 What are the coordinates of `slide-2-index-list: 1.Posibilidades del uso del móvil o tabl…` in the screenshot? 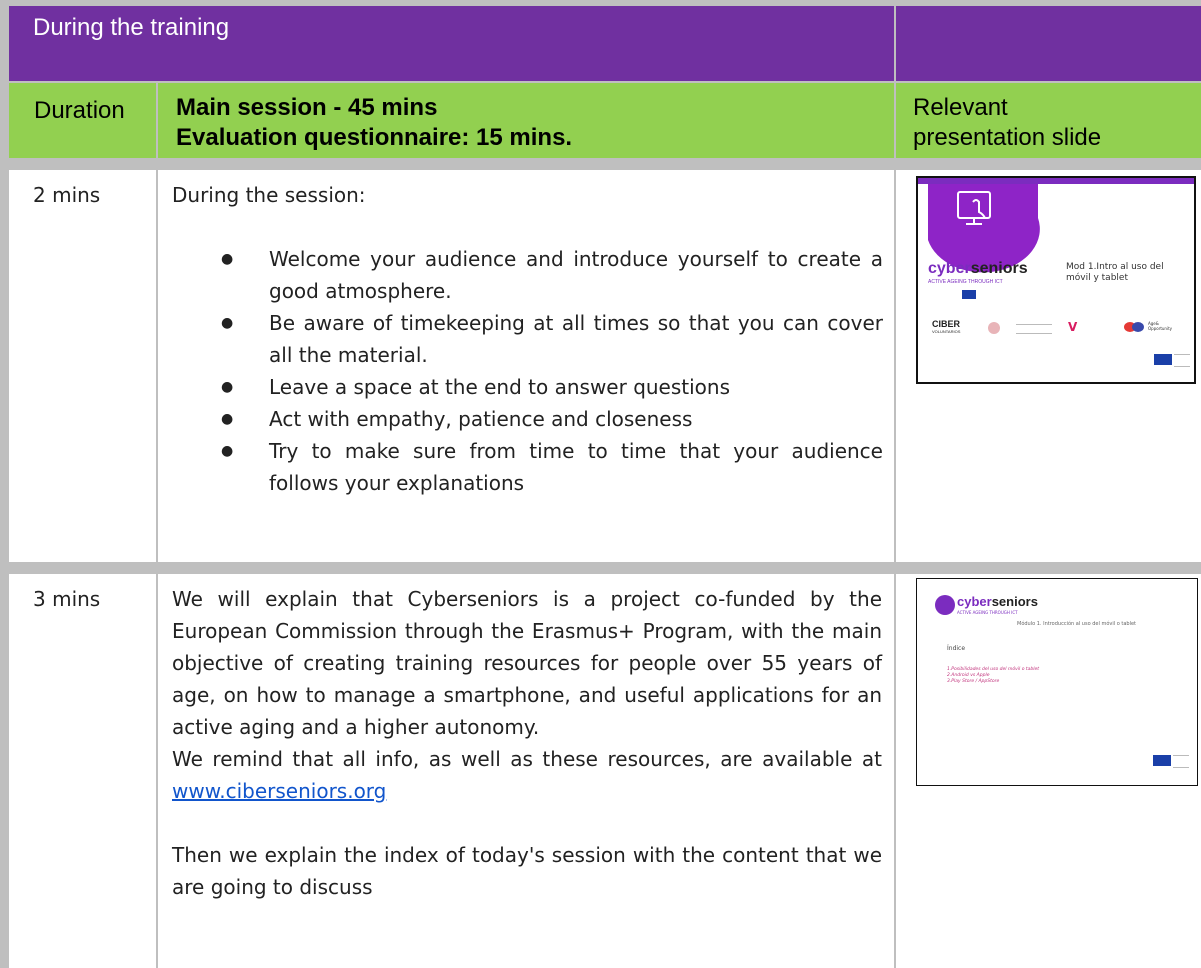 It's located at (993, 676).